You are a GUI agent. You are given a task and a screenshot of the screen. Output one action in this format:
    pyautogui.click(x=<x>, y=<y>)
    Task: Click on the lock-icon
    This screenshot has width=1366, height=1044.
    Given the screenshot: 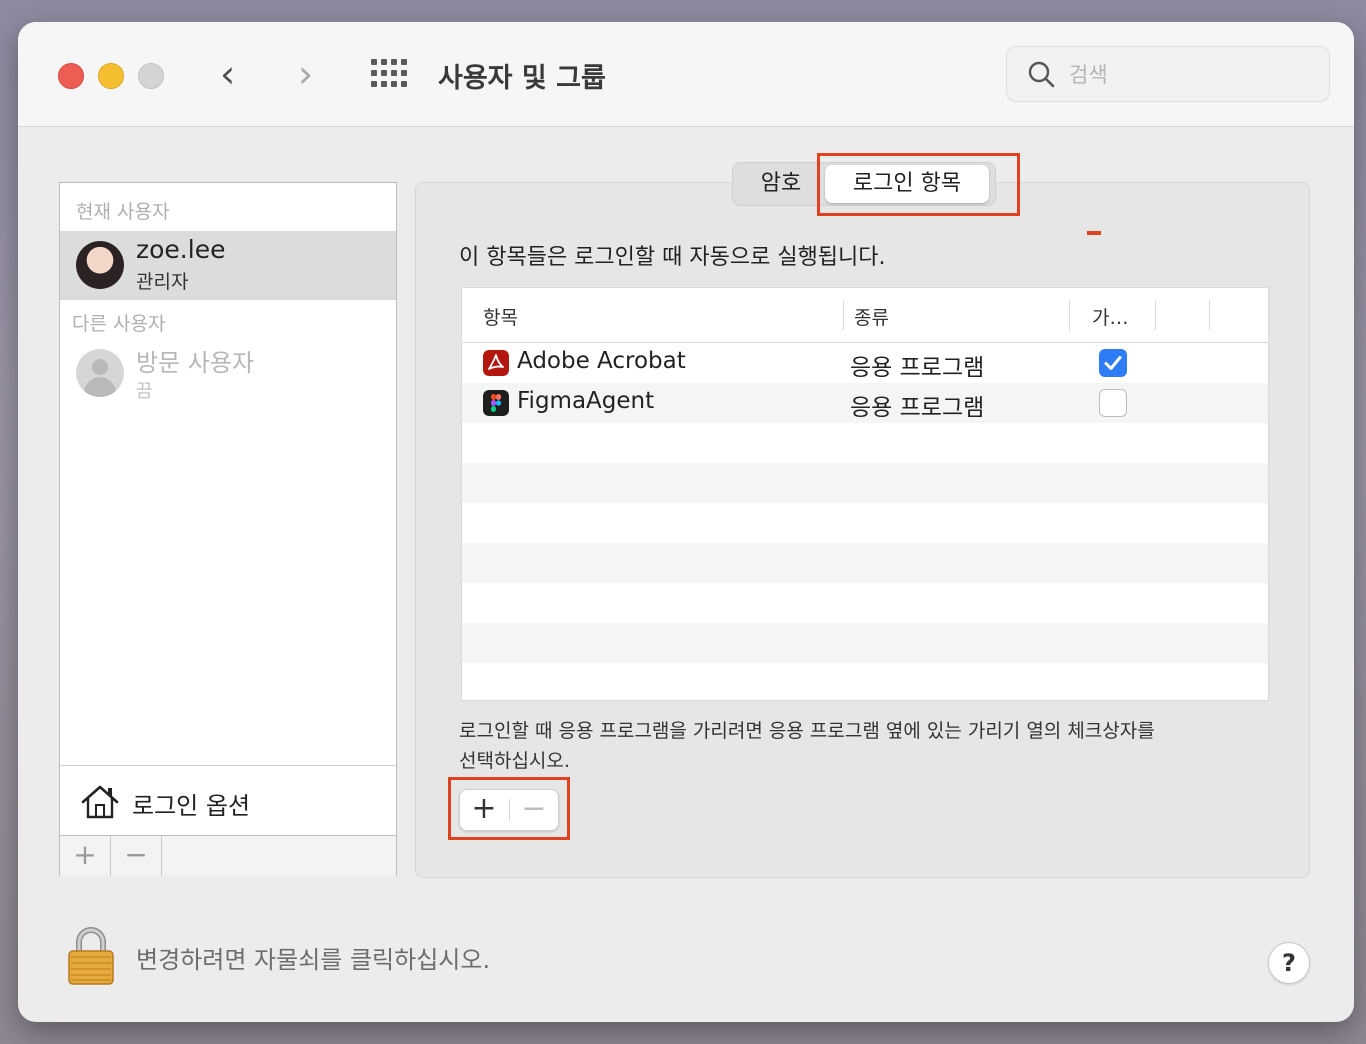 What is the action you would take?
    pyautogui.click(x=91, y=955)
    